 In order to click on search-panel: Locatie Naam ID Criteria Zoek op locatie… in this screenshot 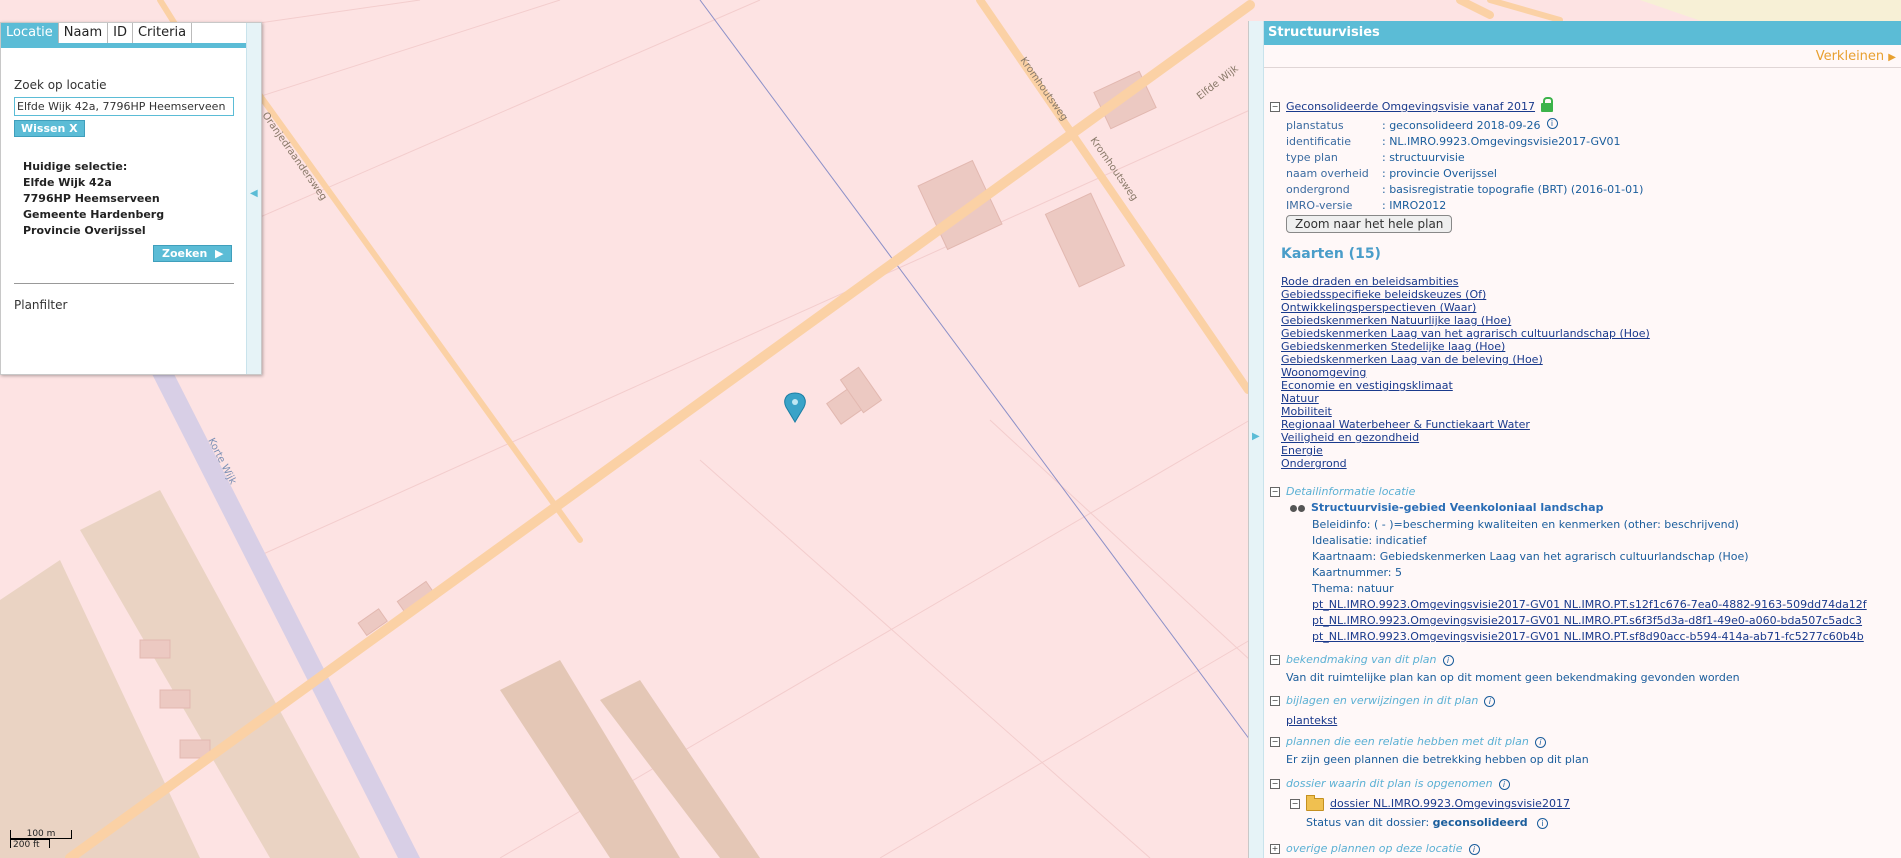, I will do `click(131, 198)`.